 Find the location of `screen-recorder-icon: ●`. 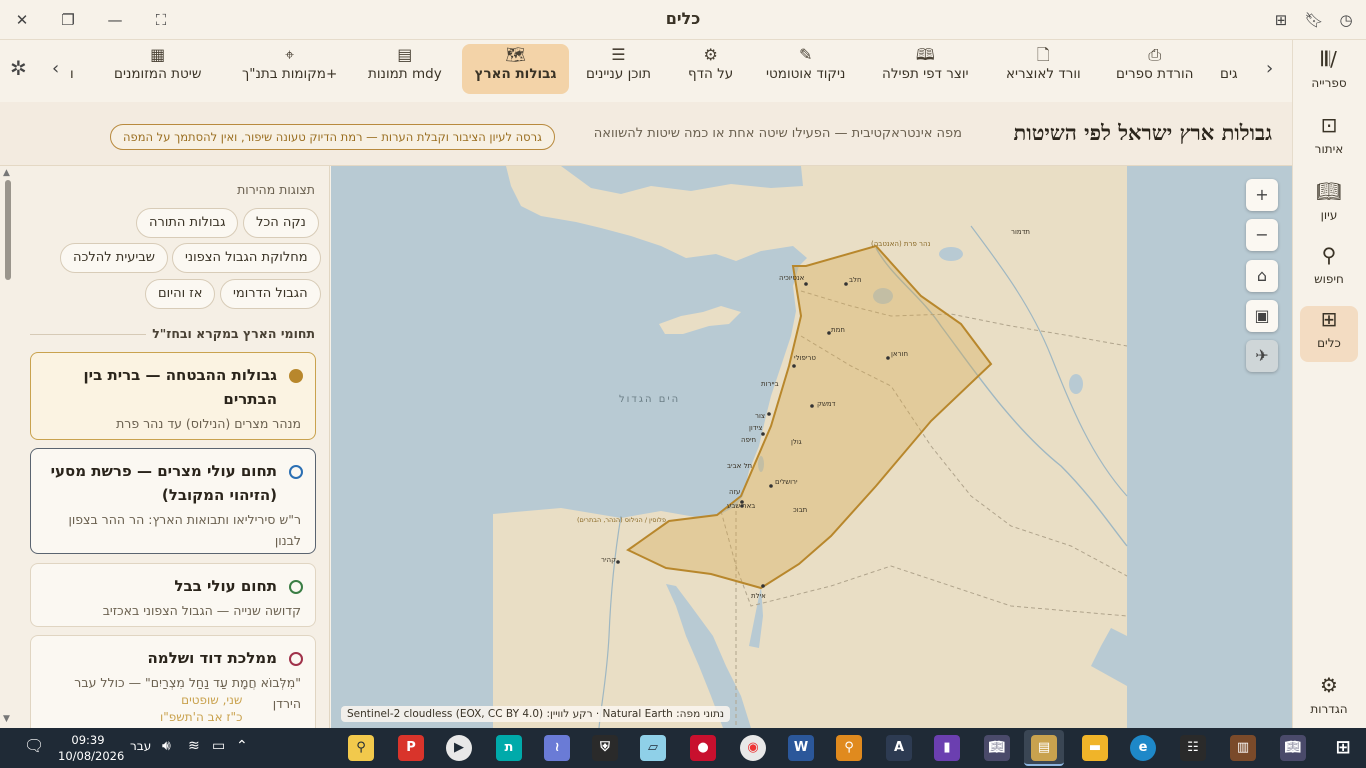

screen-recorder-icon: ● is located at coordinates (703, 748).